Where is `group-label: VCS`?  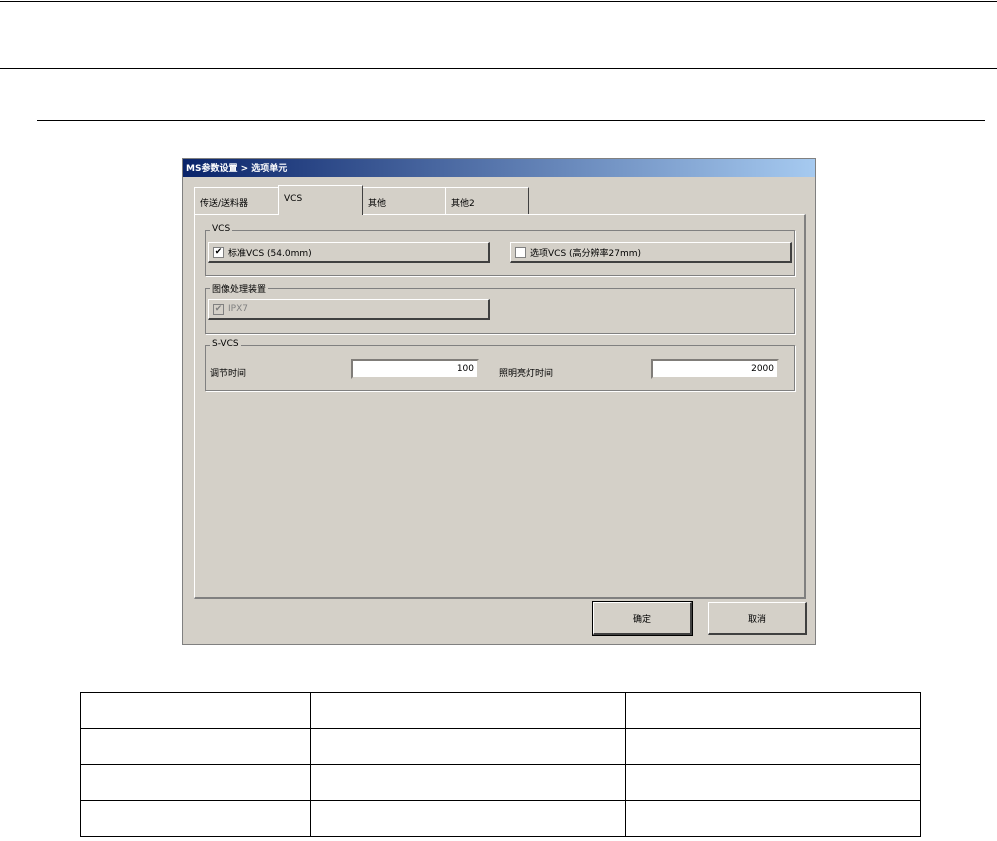
group-label: VCS is located at coordinates (221, 229).